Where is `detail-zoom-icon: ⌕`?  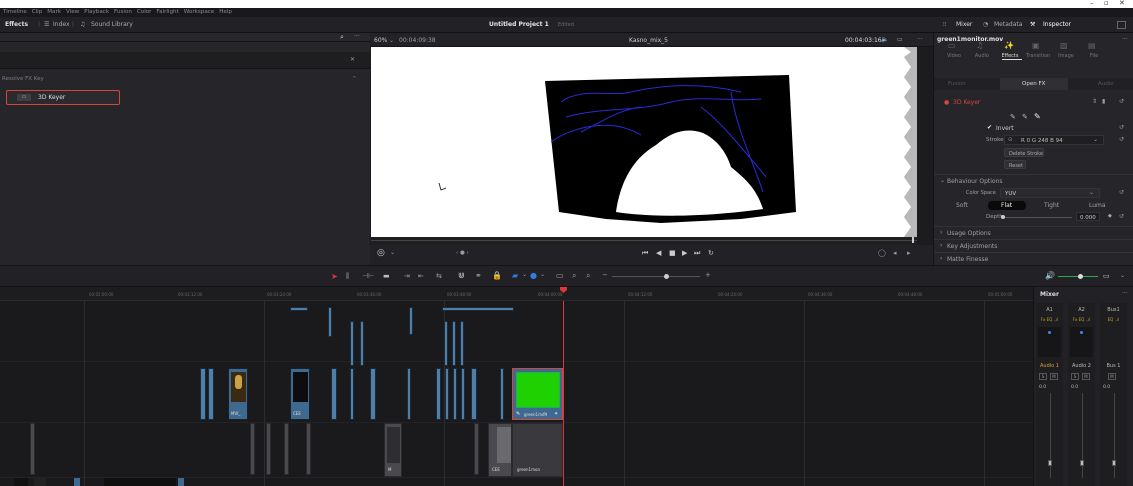 detail-zoom-icon: ⌕ is located at coordinates (574, 276).